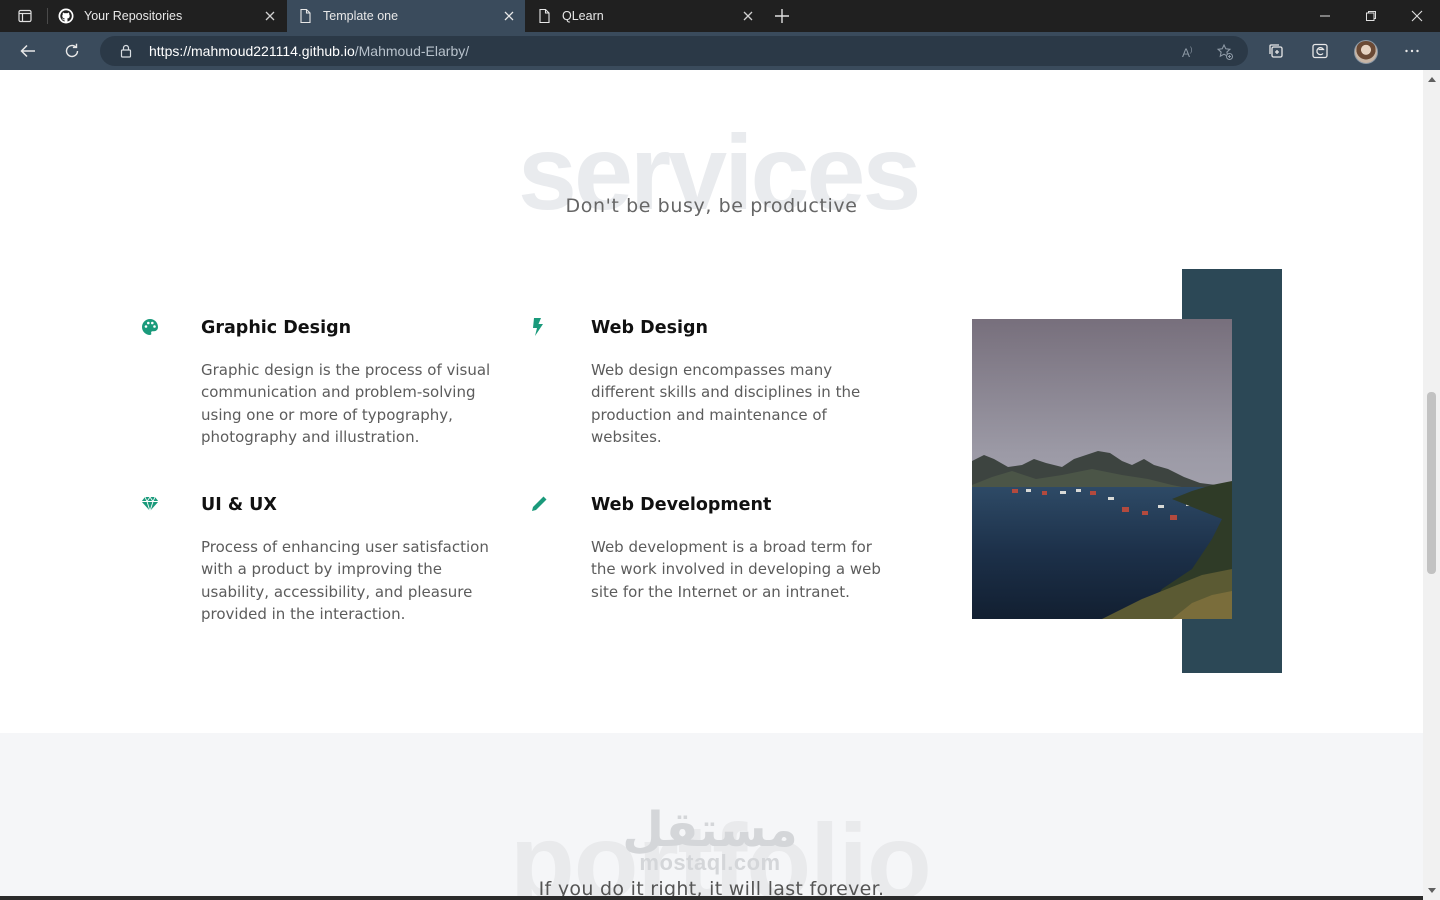  What do you see at coordinates (583, 16) in the screenshot?
I see `tab-title: QLearn` at bounding box center [583, 16].